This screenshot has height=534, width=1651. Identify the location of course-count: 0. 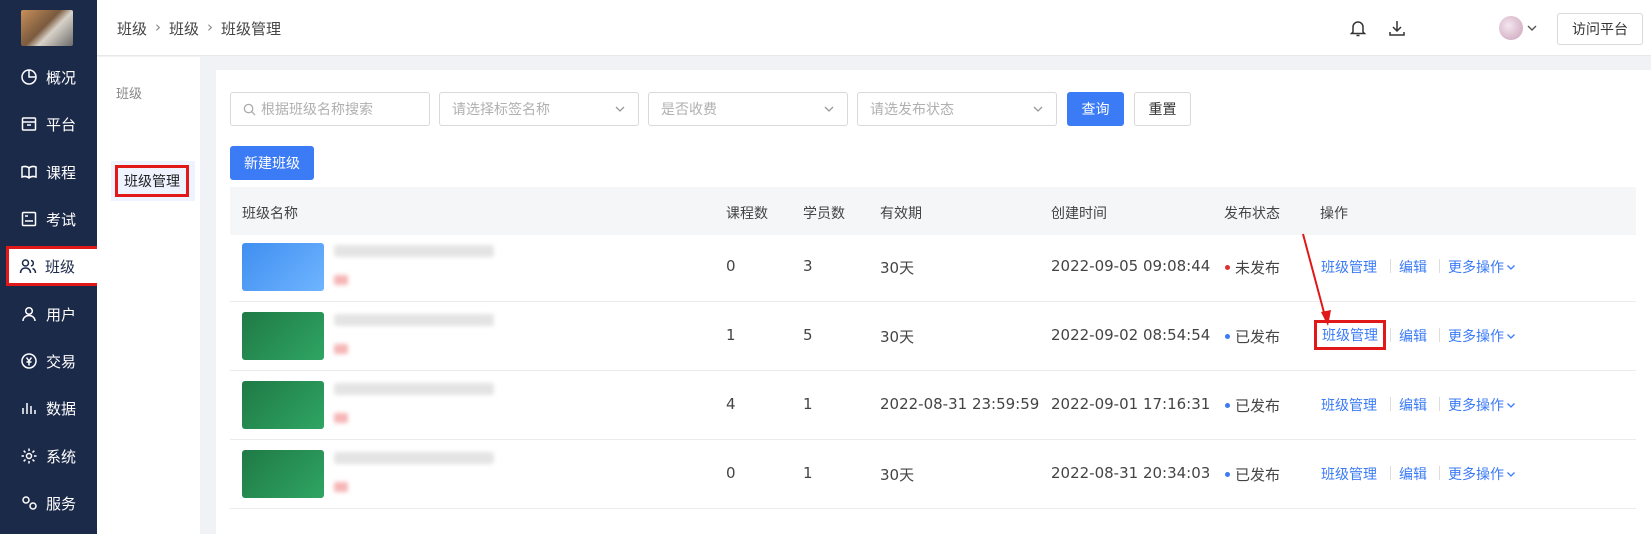
(731, 266).